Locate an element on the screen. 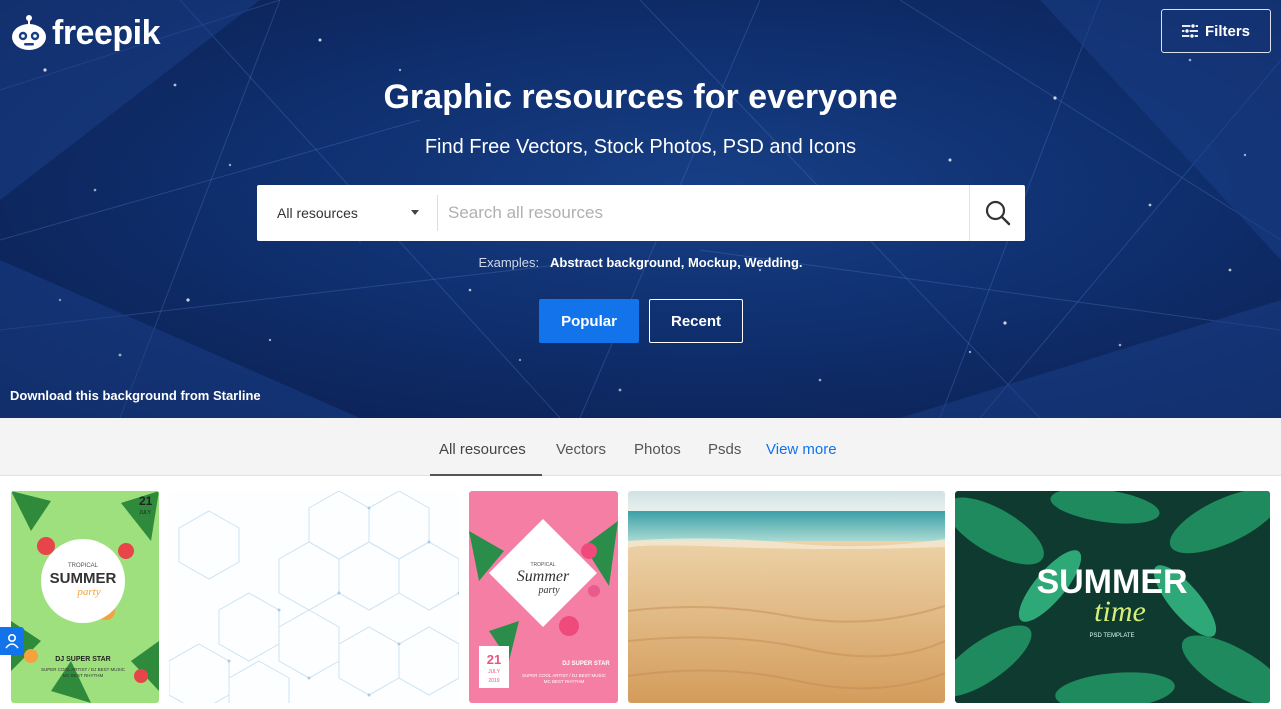 This screenshot has width=1281, height=709. tab-psds: Psds is located at coordinates (724, 447).